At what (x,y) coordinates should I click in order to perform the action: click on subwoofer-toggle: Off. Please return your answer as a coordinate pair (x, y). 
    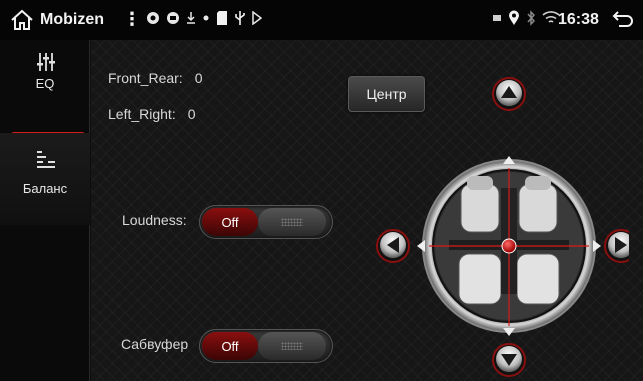
    Looking at the image, I should click on (266, 346).